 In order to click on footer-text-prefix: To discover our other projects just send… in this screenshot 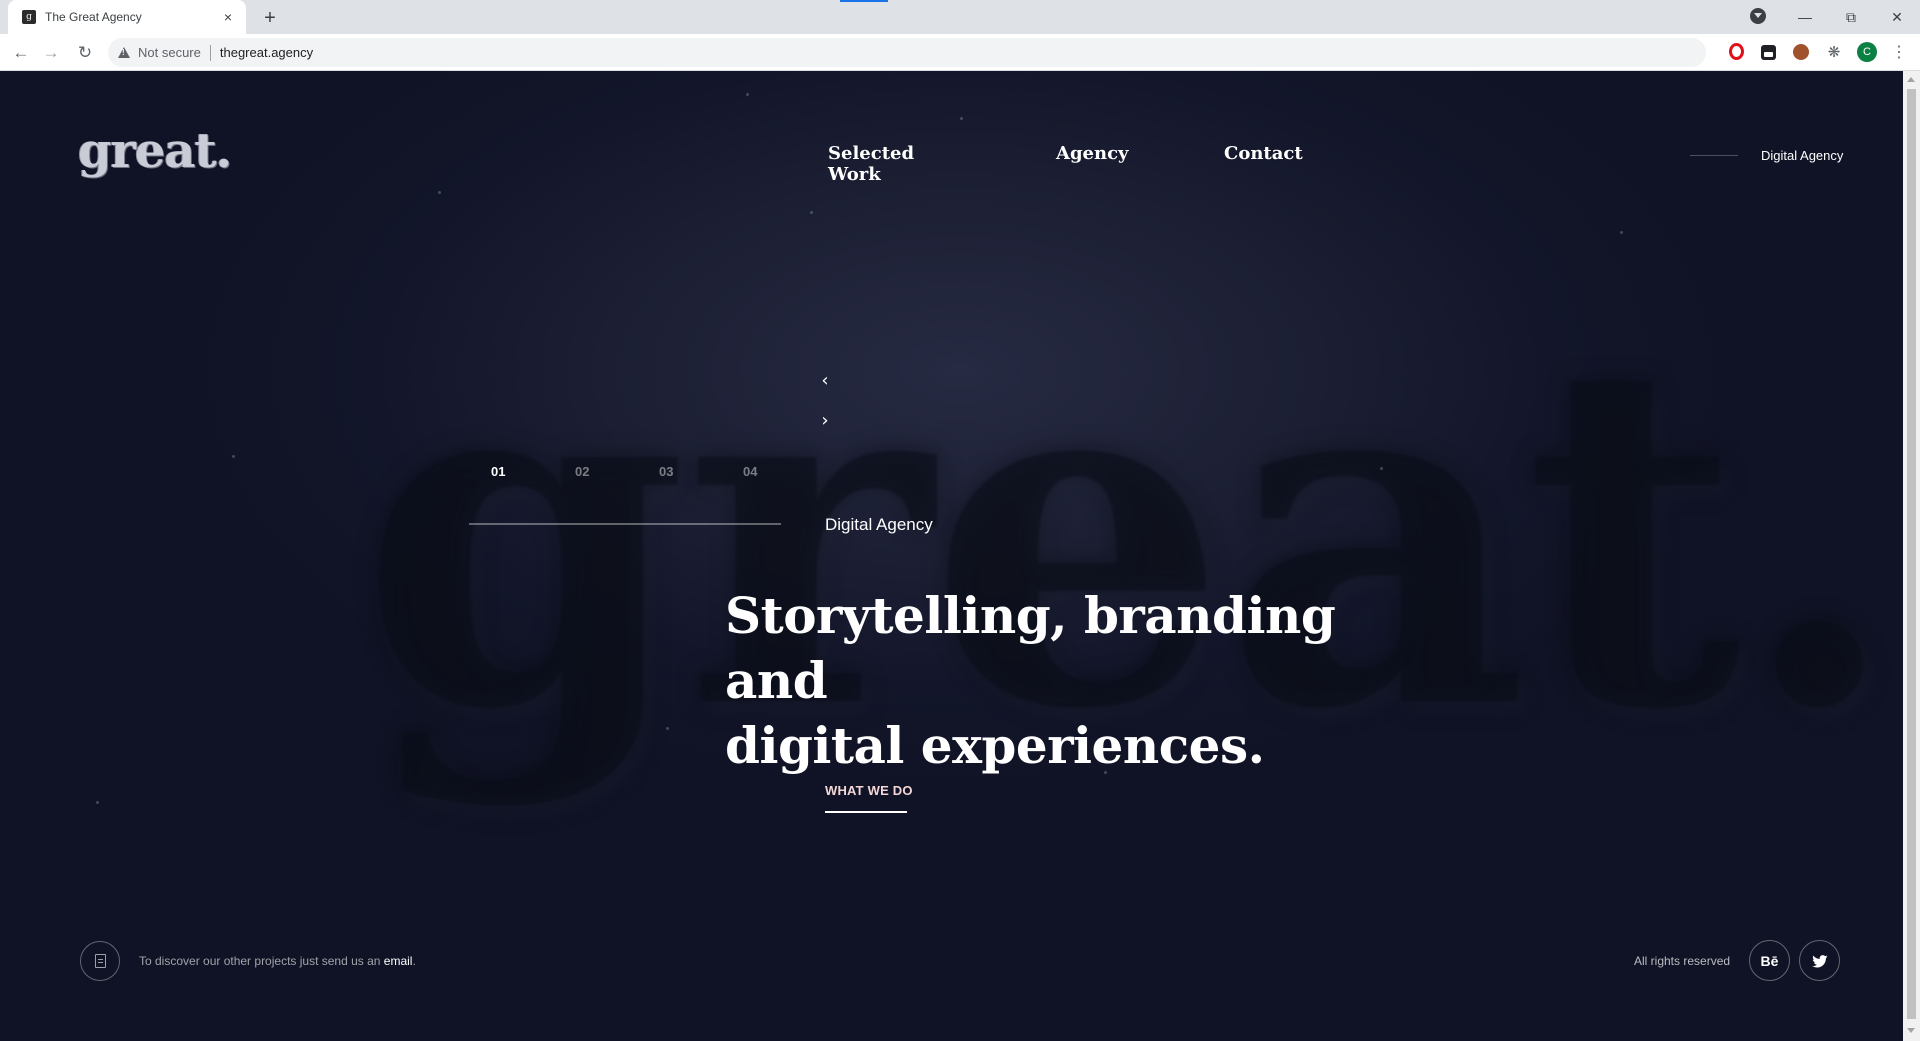, I will do `click(261, 961)`.